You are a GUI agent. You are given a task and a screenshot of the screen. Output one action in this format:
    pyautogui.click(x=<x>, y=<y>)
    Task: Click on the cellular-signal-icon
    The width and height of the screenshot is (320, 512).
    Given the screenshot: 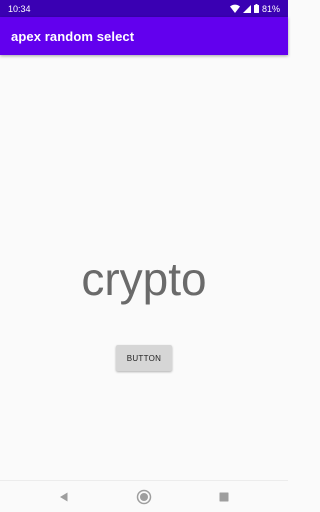 What is the action you would take?
    pyautogui.click(x=246, y=8)
    